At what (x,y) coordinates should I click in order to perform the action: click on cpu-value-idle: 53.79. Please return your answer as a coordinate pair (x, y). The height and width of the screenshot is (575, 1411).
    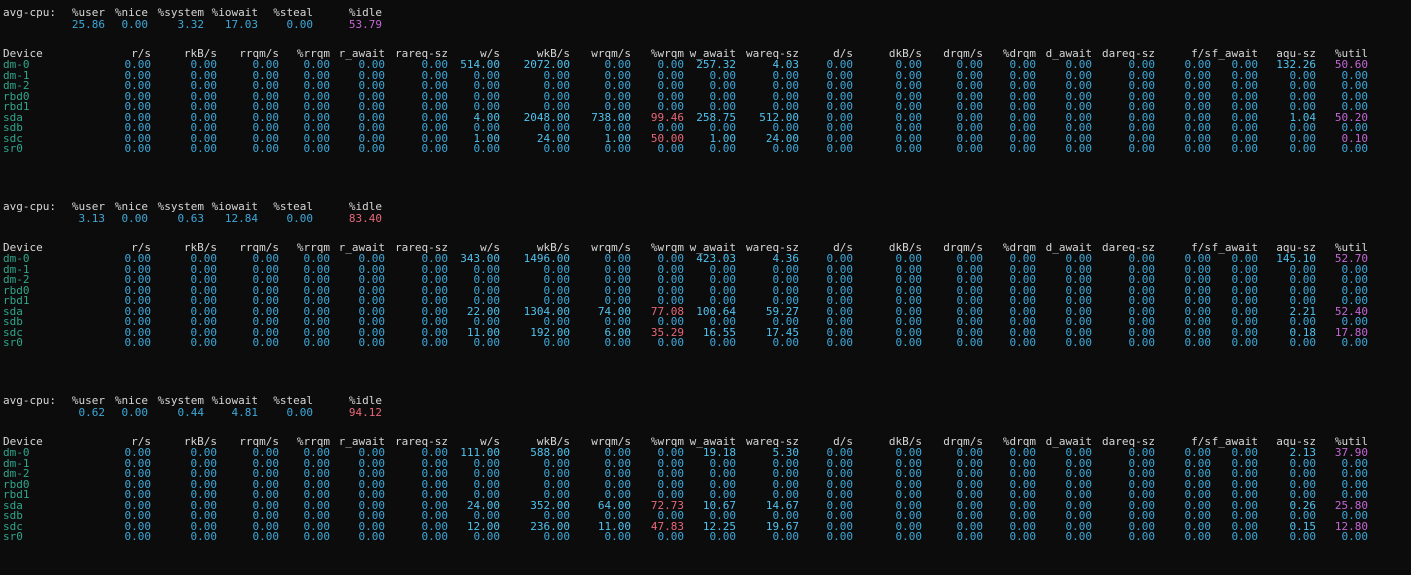
    Looking at the image, I should click on (365, 24).